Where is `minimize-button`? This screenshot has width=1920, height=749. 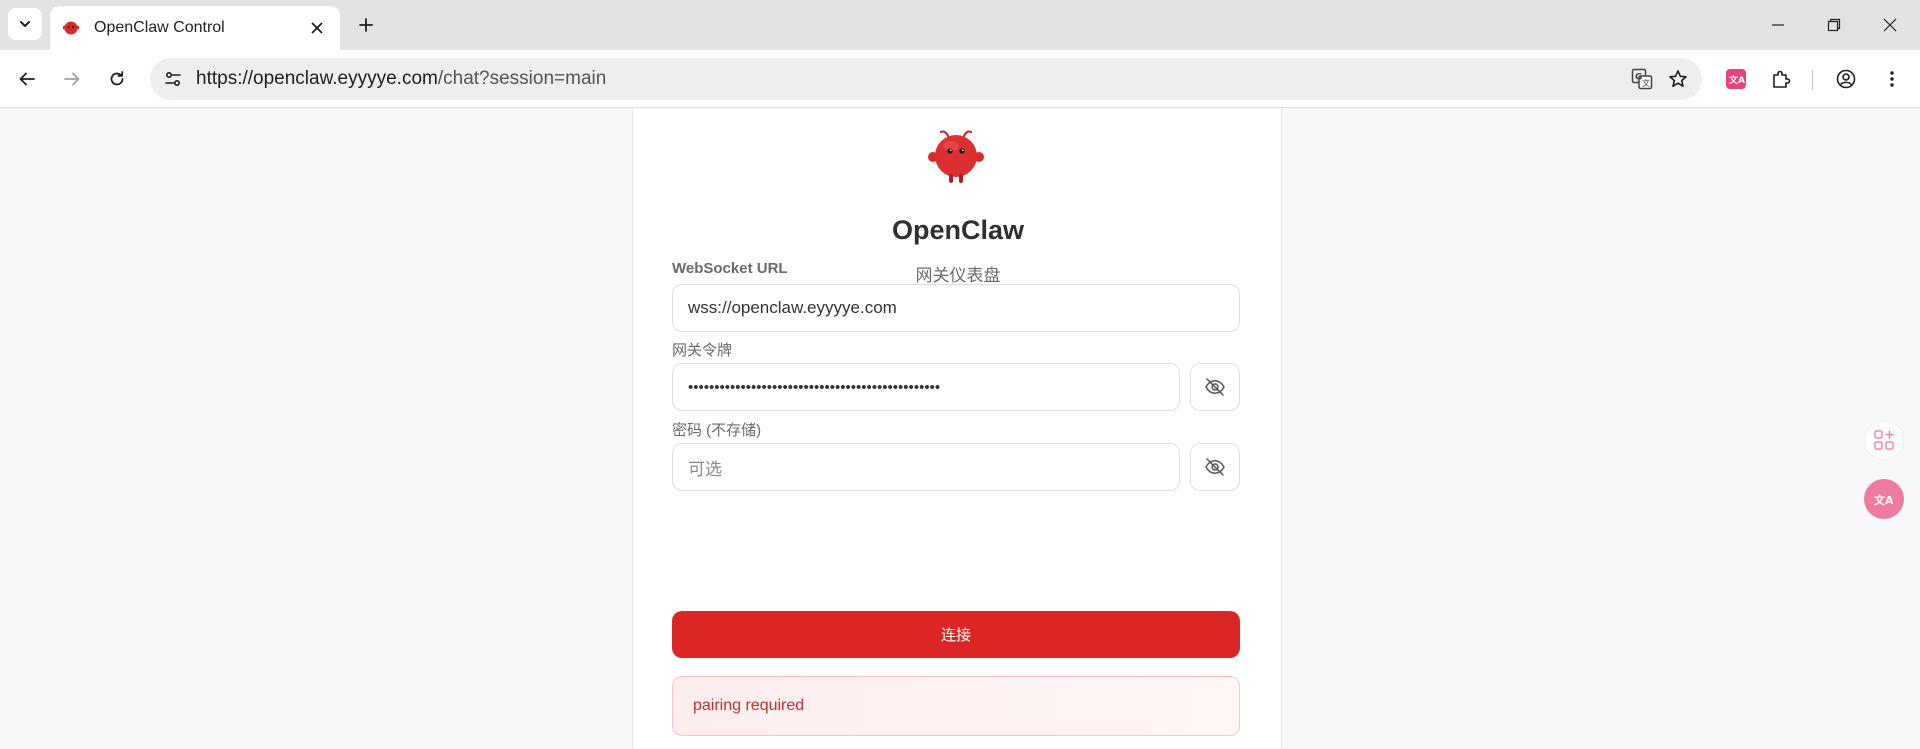
minimize-button is located at coordinates (1778, 25).